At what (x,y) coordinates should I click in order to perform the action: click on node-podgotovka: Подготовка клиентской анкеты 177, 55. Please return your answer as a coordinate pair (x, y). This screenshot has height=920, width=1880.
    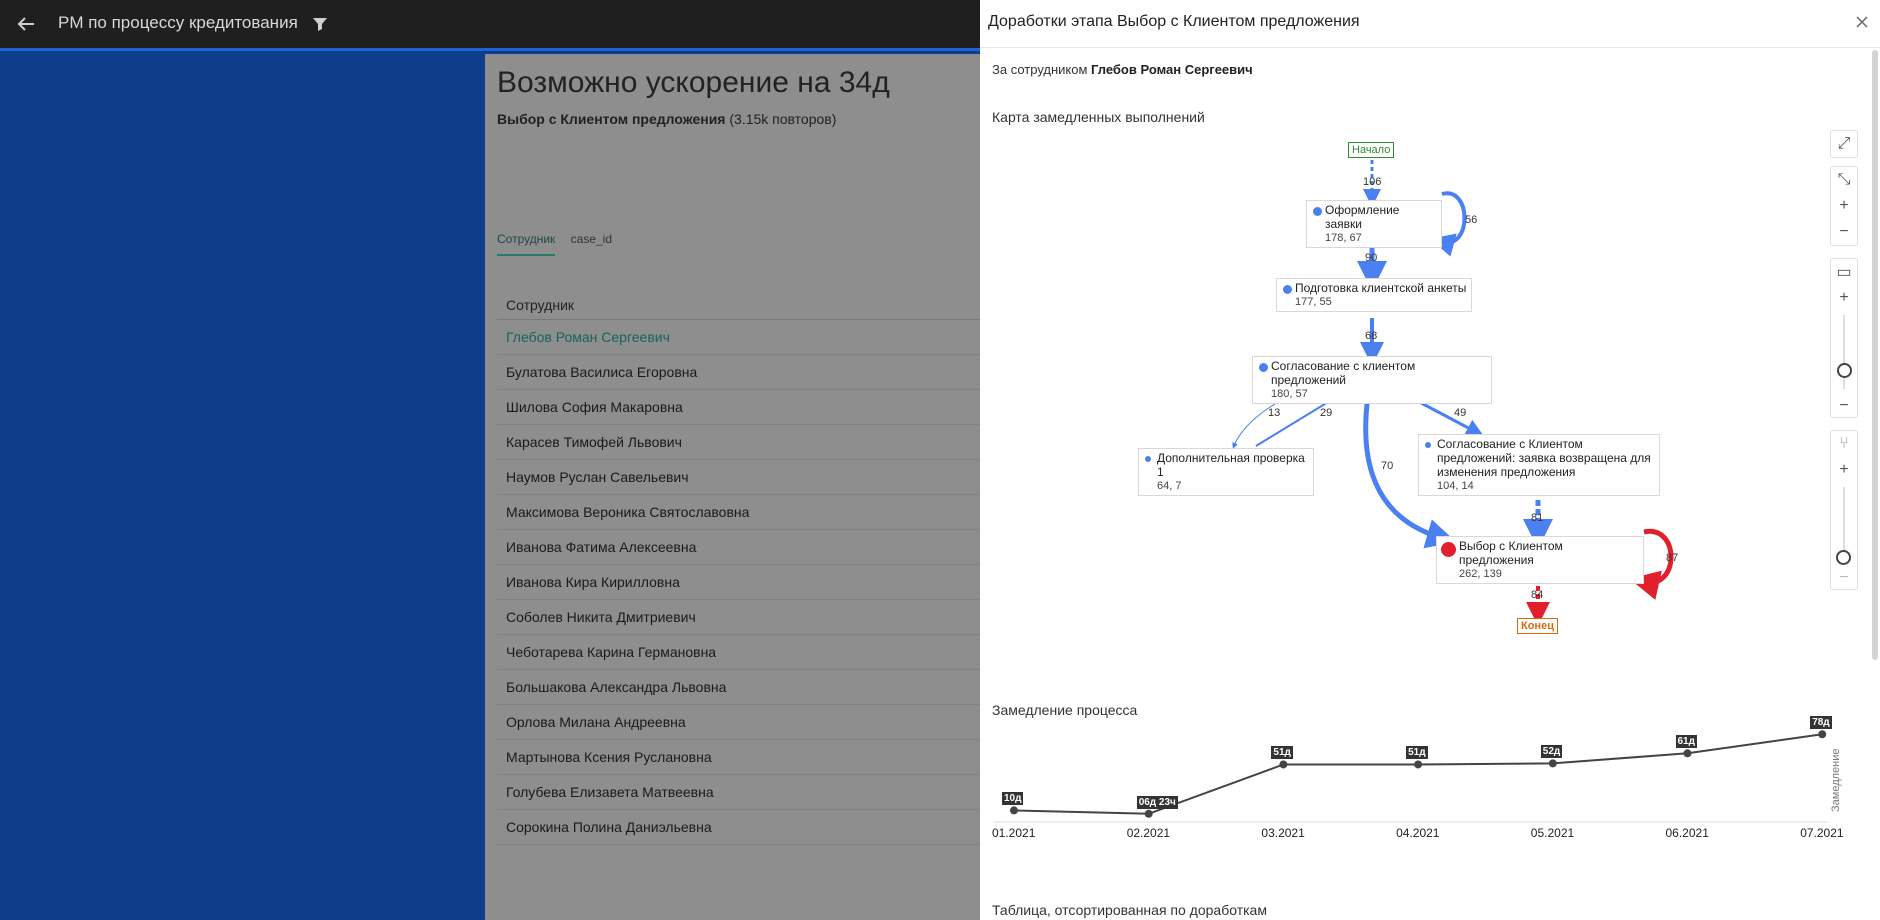
    Looking at the image, I should click on (1374, 295).